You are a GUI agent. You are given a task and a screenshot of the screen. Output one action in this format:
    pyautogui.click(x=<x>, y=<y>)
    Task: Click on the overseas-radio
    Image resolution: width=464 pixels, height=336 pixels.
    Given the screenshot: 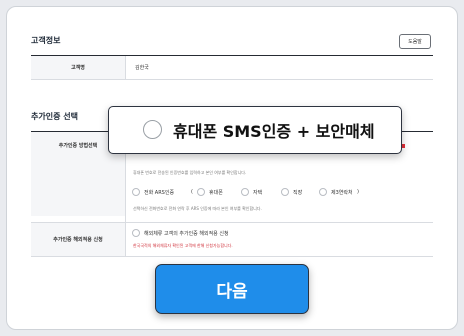 What is the action you would take?
    pyautogui.click(x=136, y=233)
    